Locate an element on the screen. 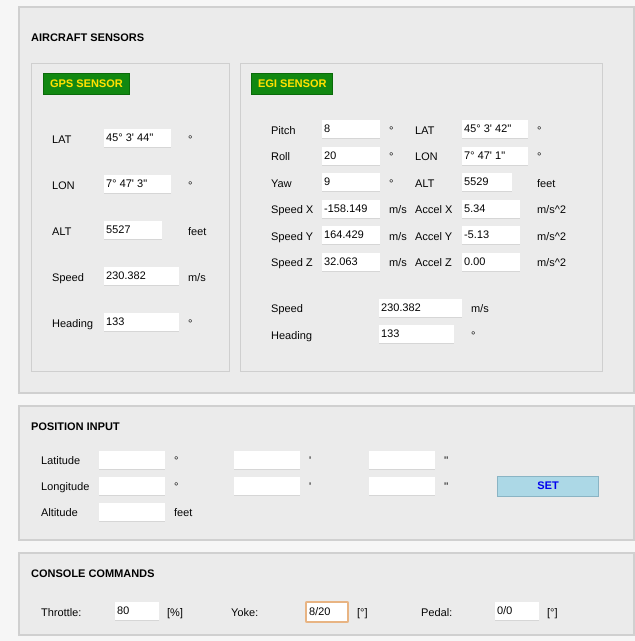 Image resolution: width=635 pixels, height=641 pixels. input-field: 45° 3' 44'' is located at coordinates (137, 138).